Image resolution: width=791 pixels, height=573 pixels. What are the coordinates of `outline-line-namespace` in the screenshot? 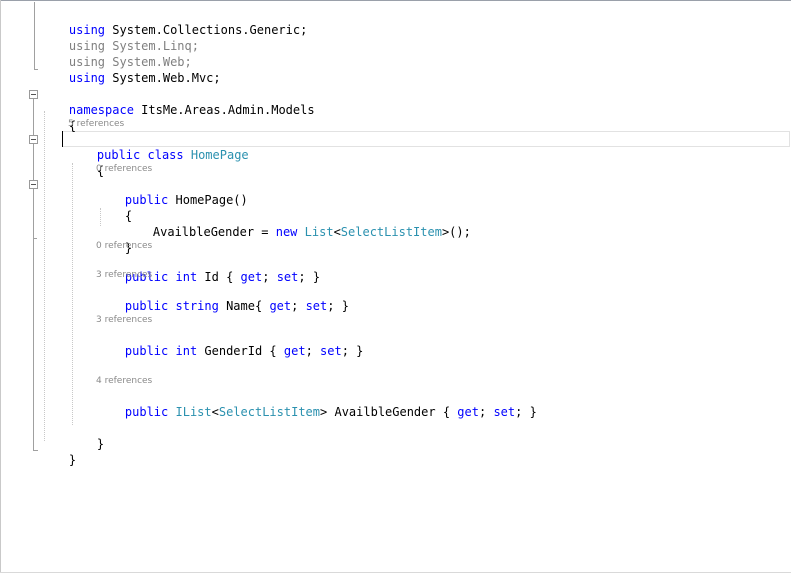 It's located at (33, 275).